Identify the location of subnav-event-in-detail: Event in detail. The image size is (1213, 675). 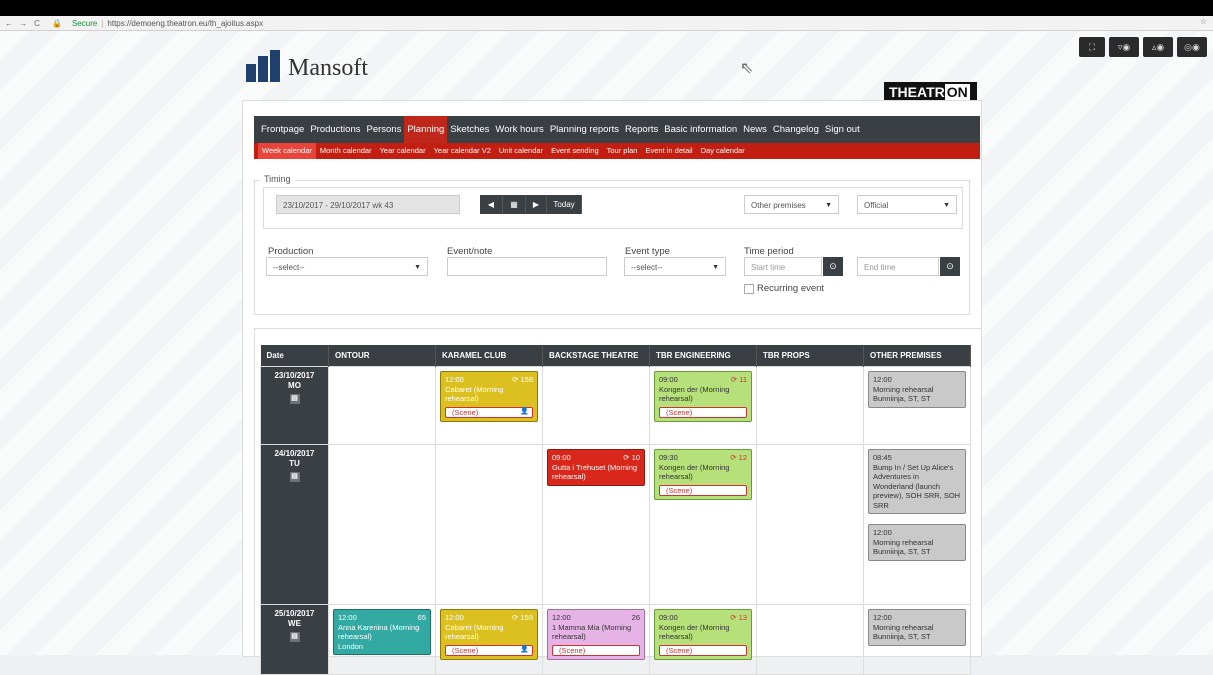
(668, 151).